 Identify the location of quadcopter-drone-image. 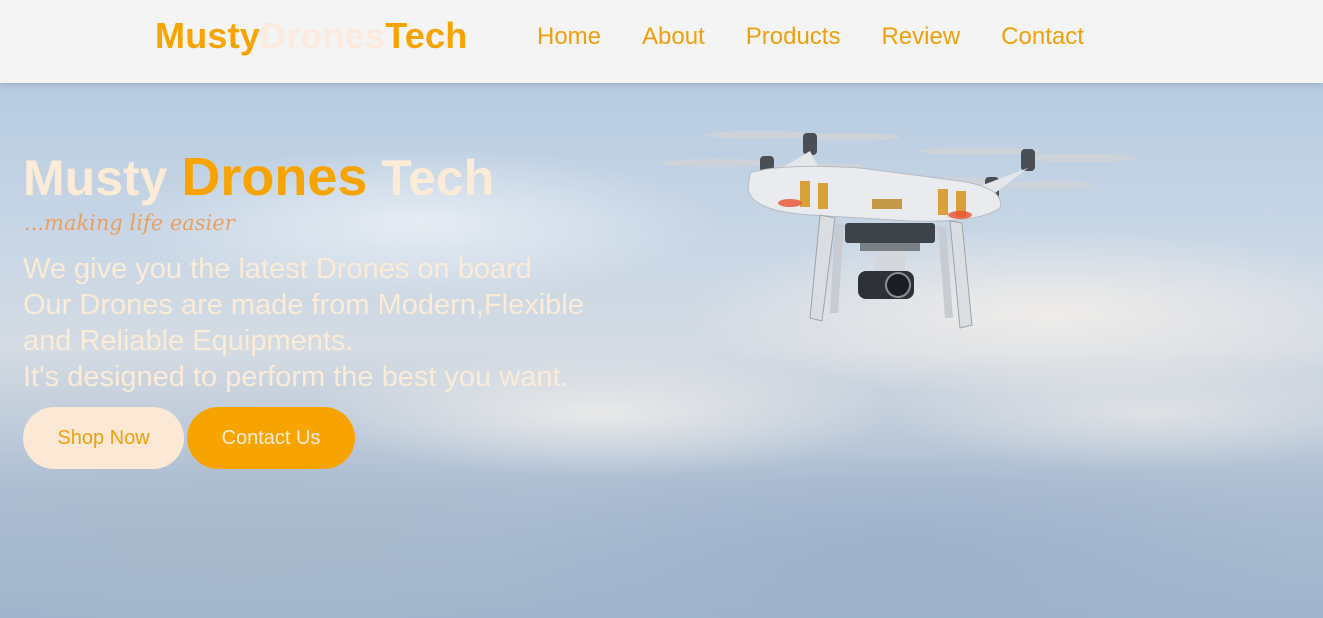
(897, 230).